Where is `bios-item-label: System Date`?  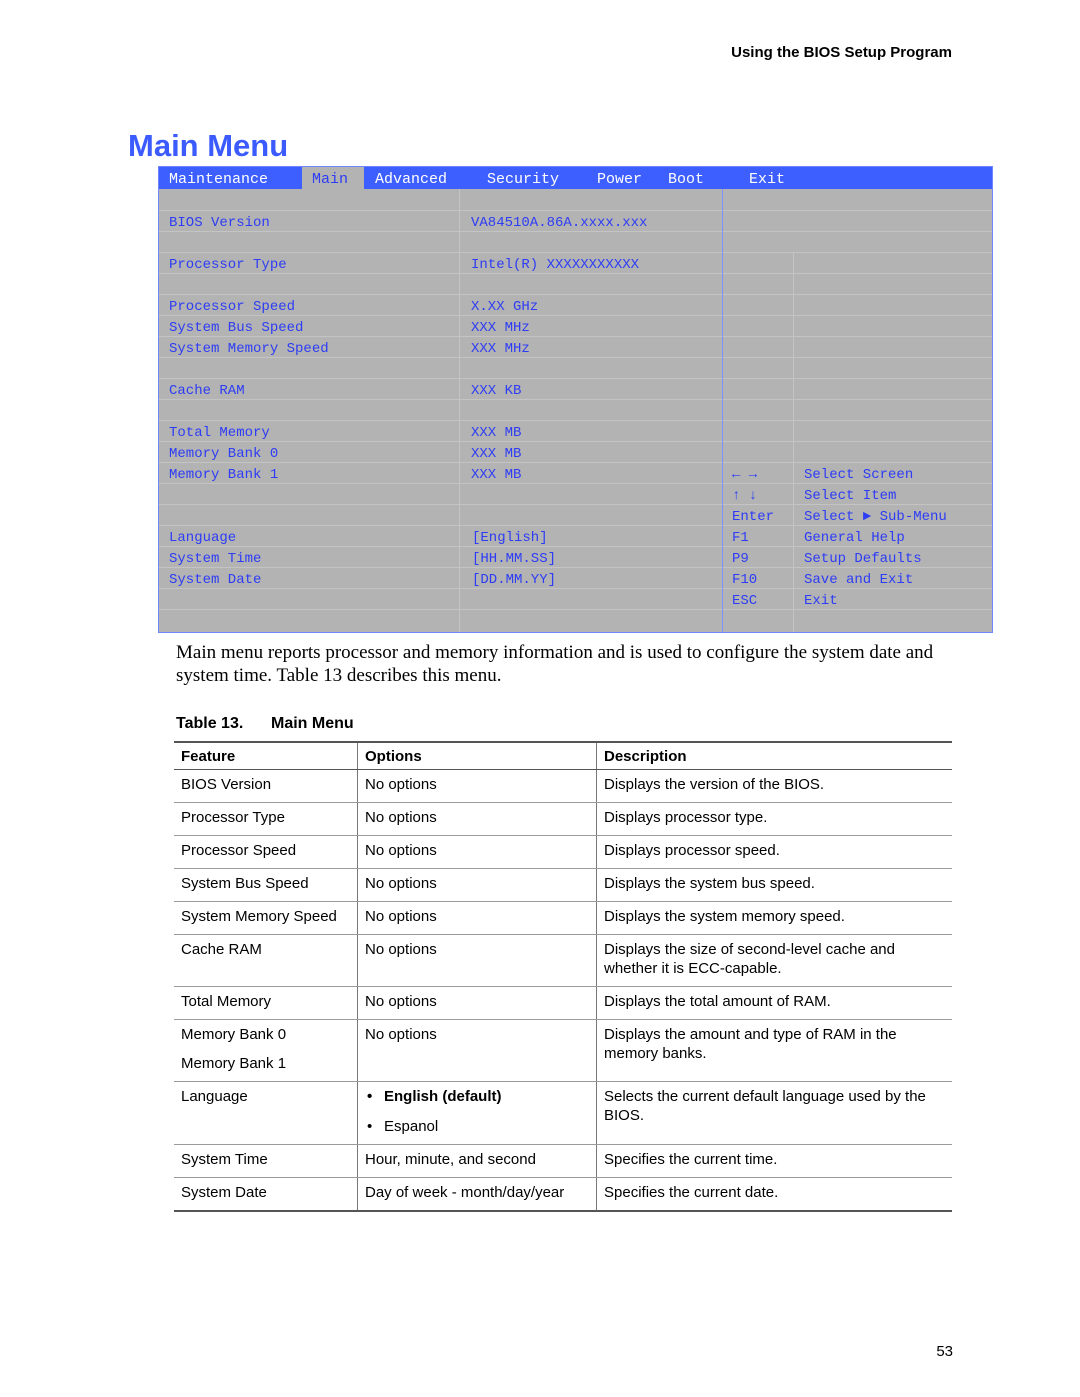 bios-item-label: System Date is located at coordinates (215, 580).